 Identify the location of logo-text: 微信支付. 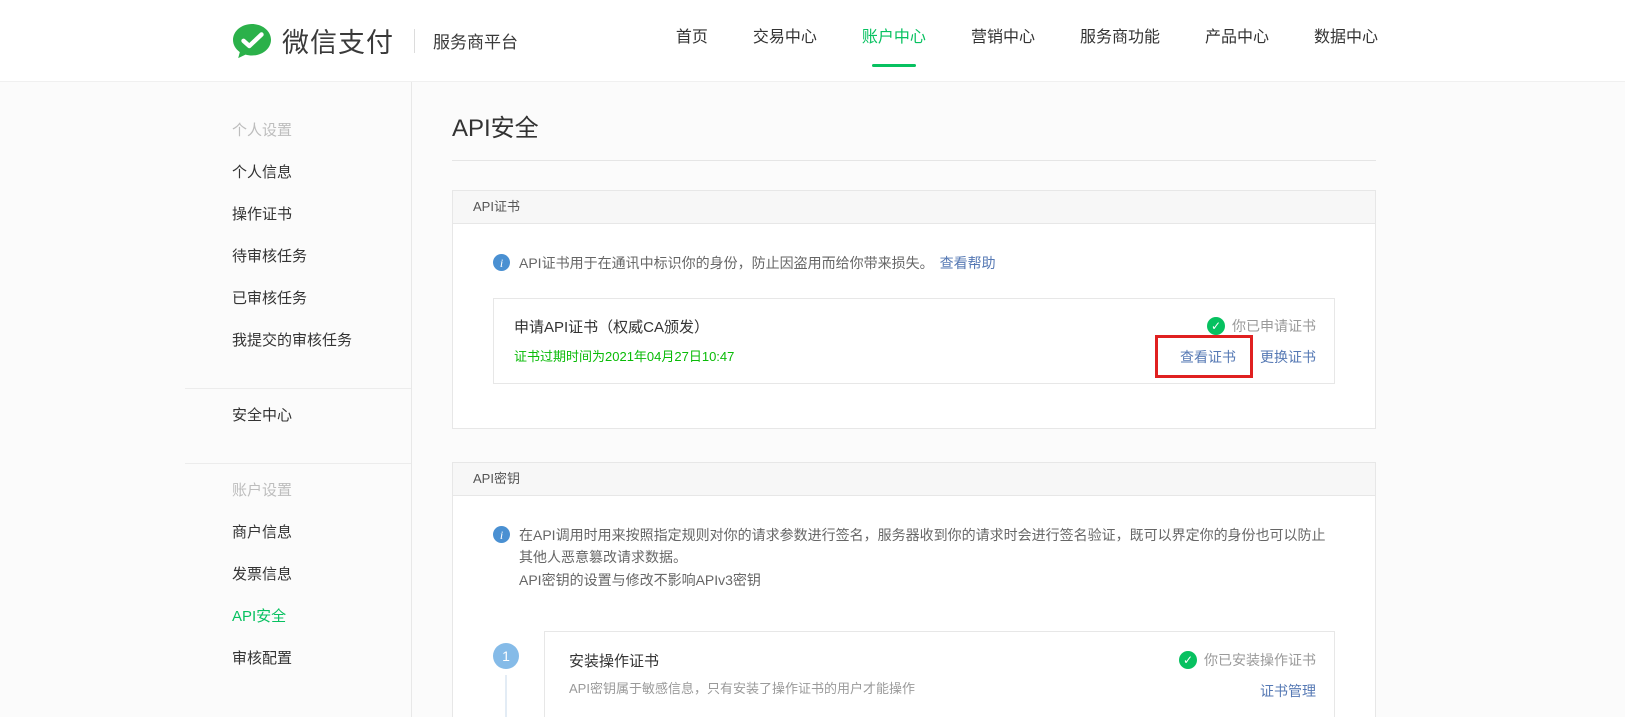
(338, 43).